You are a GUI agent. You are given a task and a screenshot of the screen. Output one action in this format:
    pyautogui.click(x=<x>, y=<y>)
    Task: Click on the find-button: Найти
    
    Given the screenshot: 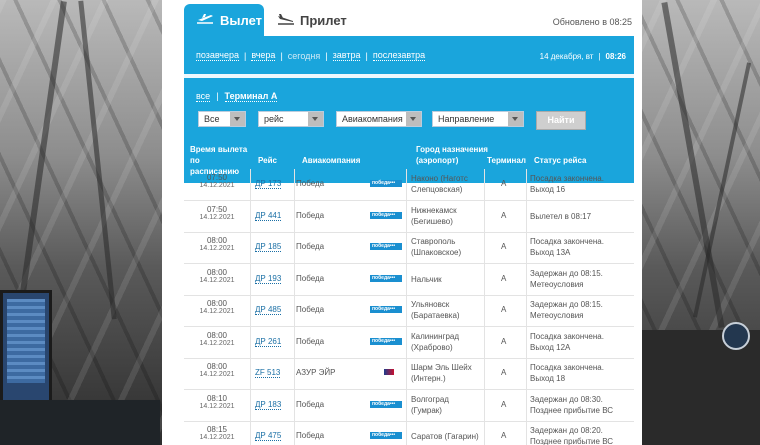 What is the action you would take?
    pyautogui.click(x=561, y=120)
    